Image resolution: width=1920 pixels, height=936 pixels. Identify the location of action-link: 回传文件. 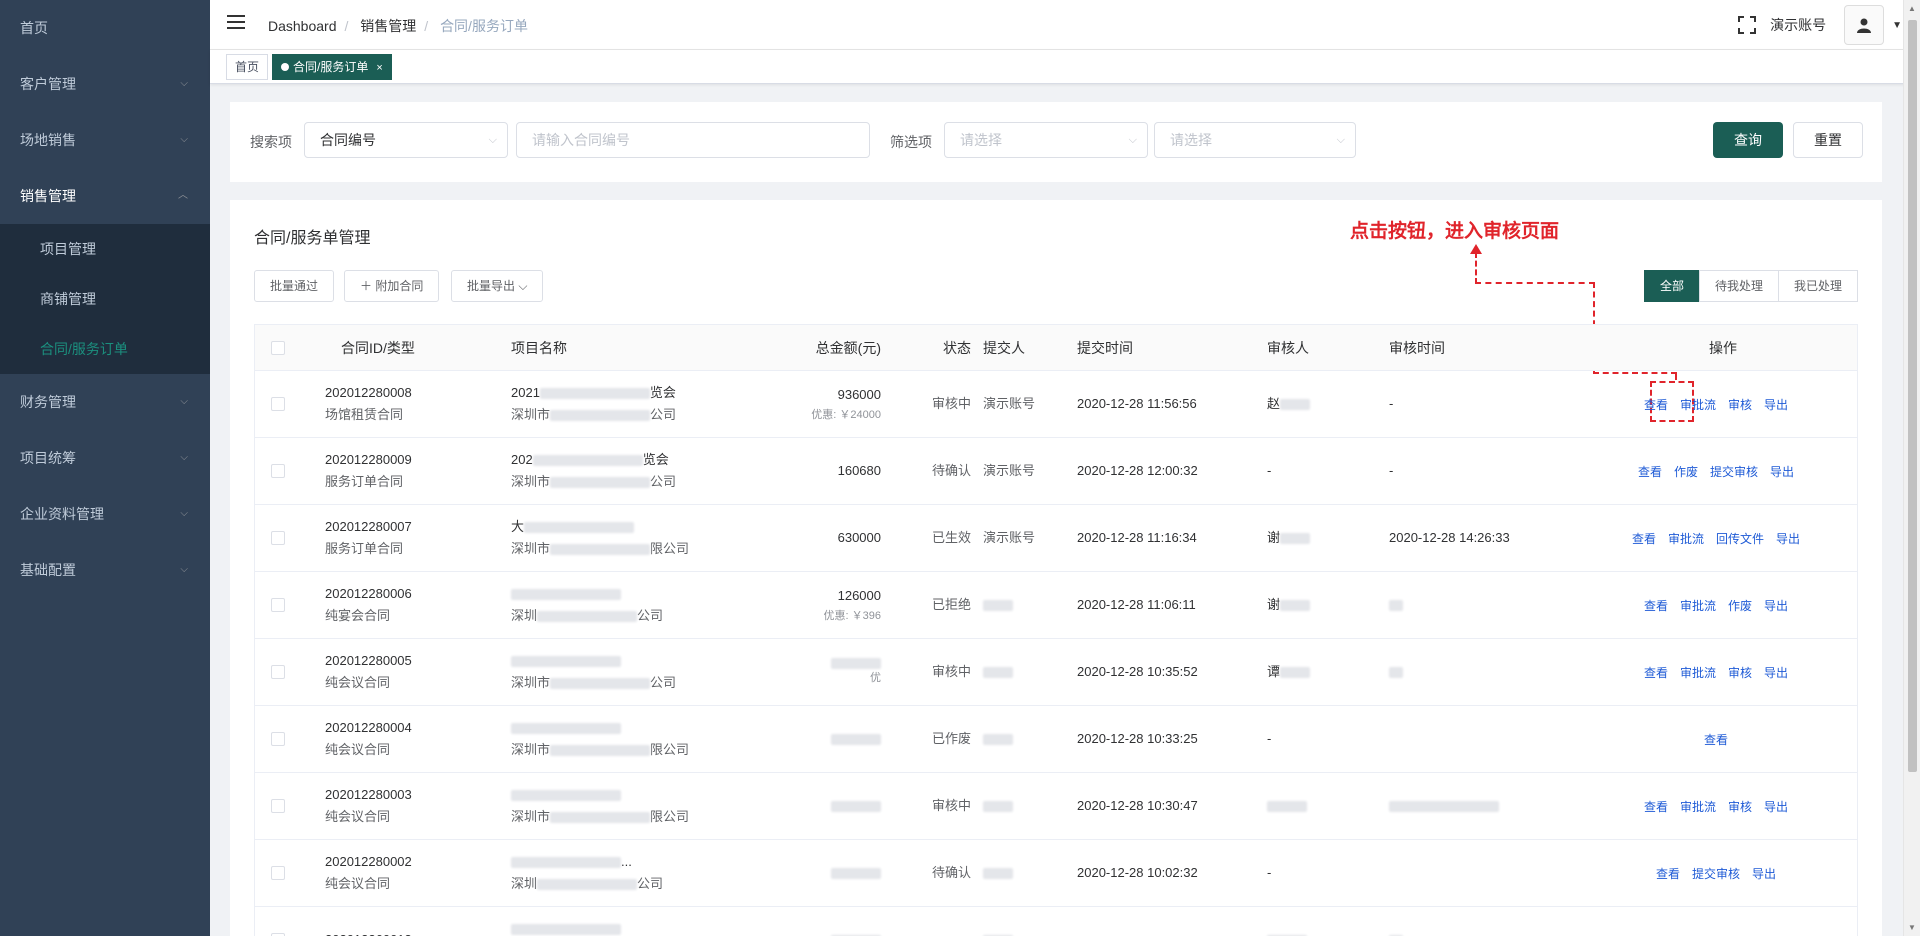
(1740, 538).